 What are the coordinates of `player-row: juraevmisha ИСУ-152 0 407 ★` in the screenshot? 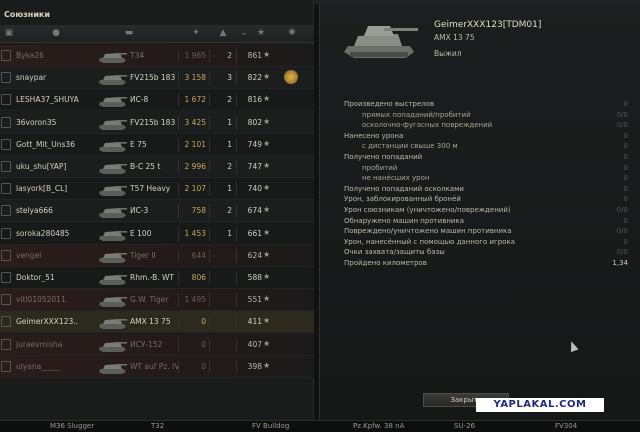 It's located at (157, 344).